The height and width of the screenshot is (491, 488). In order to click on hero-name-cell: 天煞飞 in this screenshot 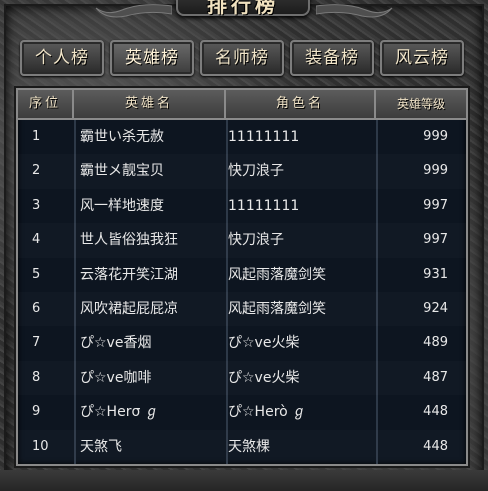, I will do `click(101, 446)`.